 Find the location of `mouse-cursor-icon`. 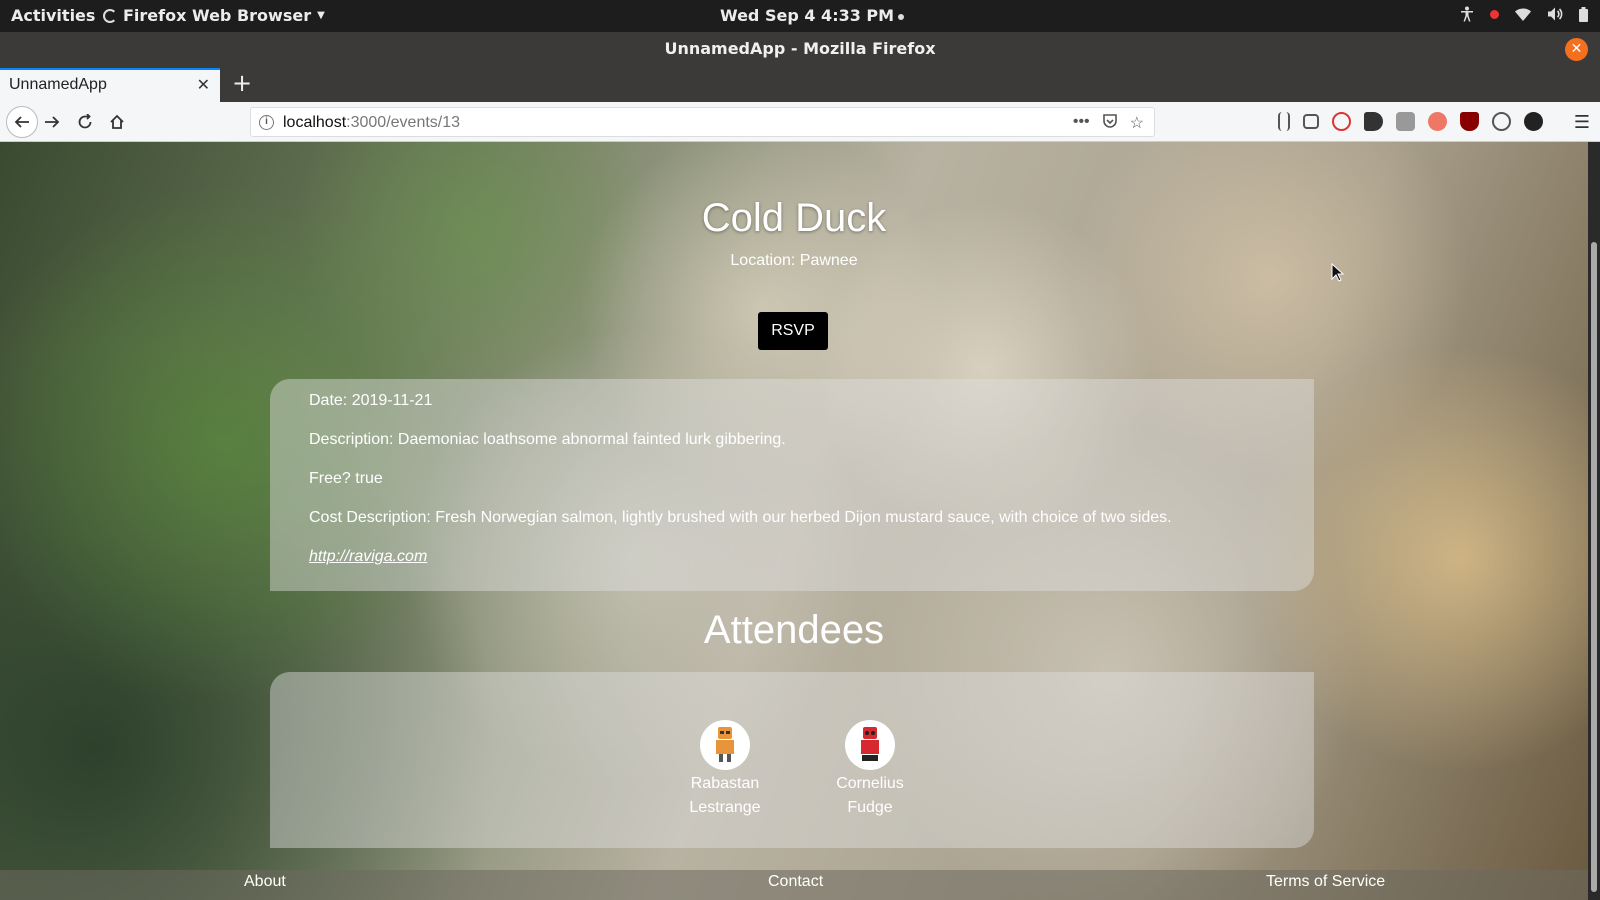

mouse-cursor-icon is located at coordinates (1338, 272).